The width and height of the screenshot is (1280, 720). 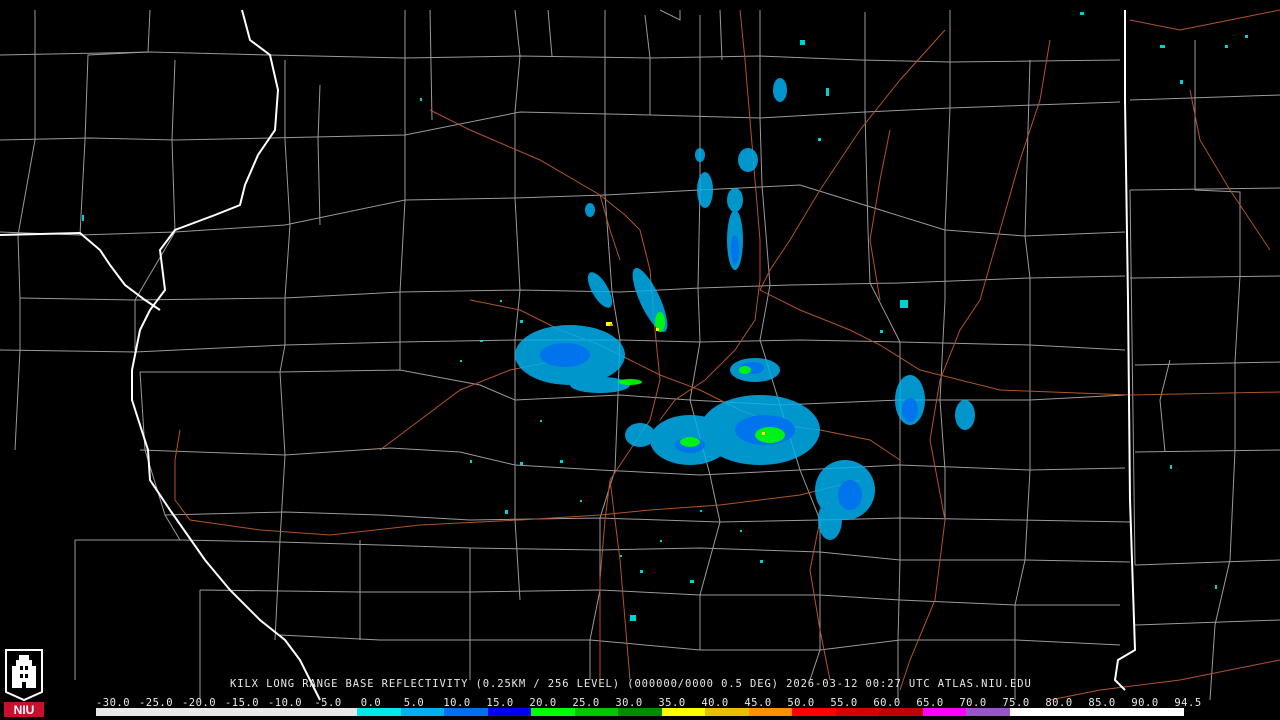 I want to click on product-title: LONG RANGE BASE REFLECTIVITY, so click(x=367, y=684).